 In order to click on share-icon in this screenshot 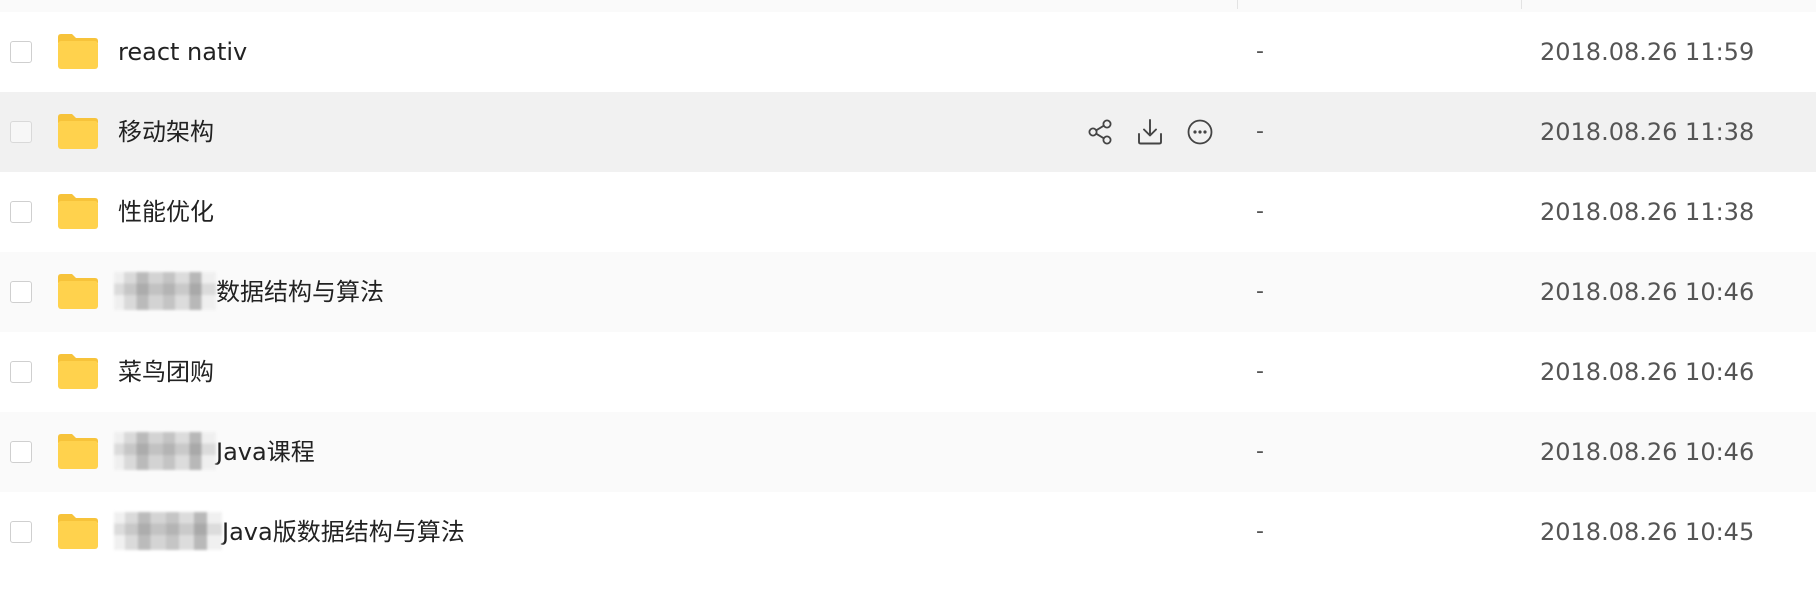, I will do `click(1100, 132)`.